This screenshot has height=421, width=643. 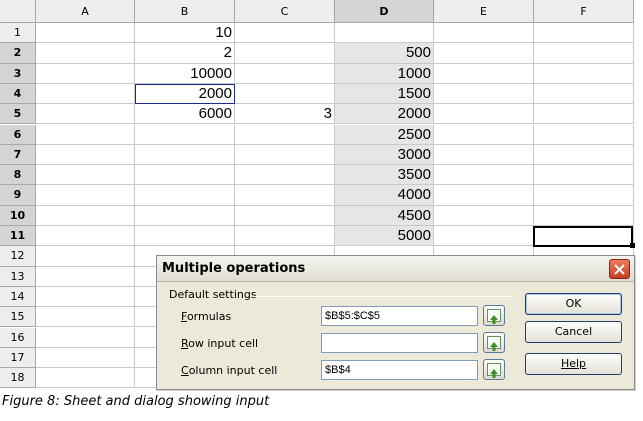 What do you see at coordinates (384, 73) in the screenshot?
I see `cell-d3: 1000` at bounding box center [384, 73].